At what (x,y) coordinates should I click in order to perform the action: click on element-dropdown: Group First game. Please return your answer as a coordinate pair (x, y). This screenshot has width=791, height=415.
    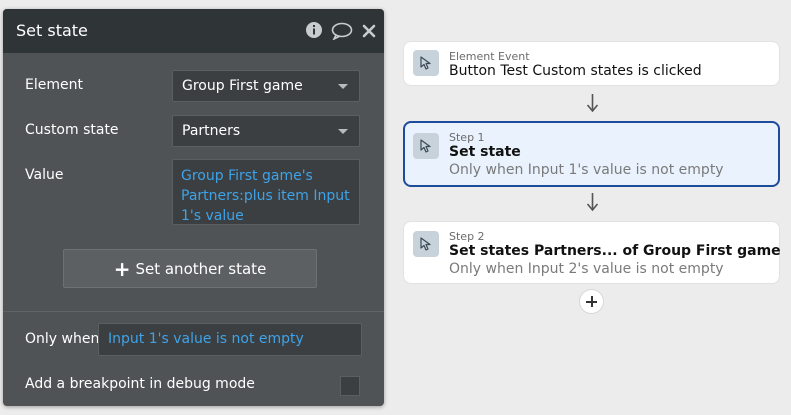
    Looking at the image, I should click on (266, 86).